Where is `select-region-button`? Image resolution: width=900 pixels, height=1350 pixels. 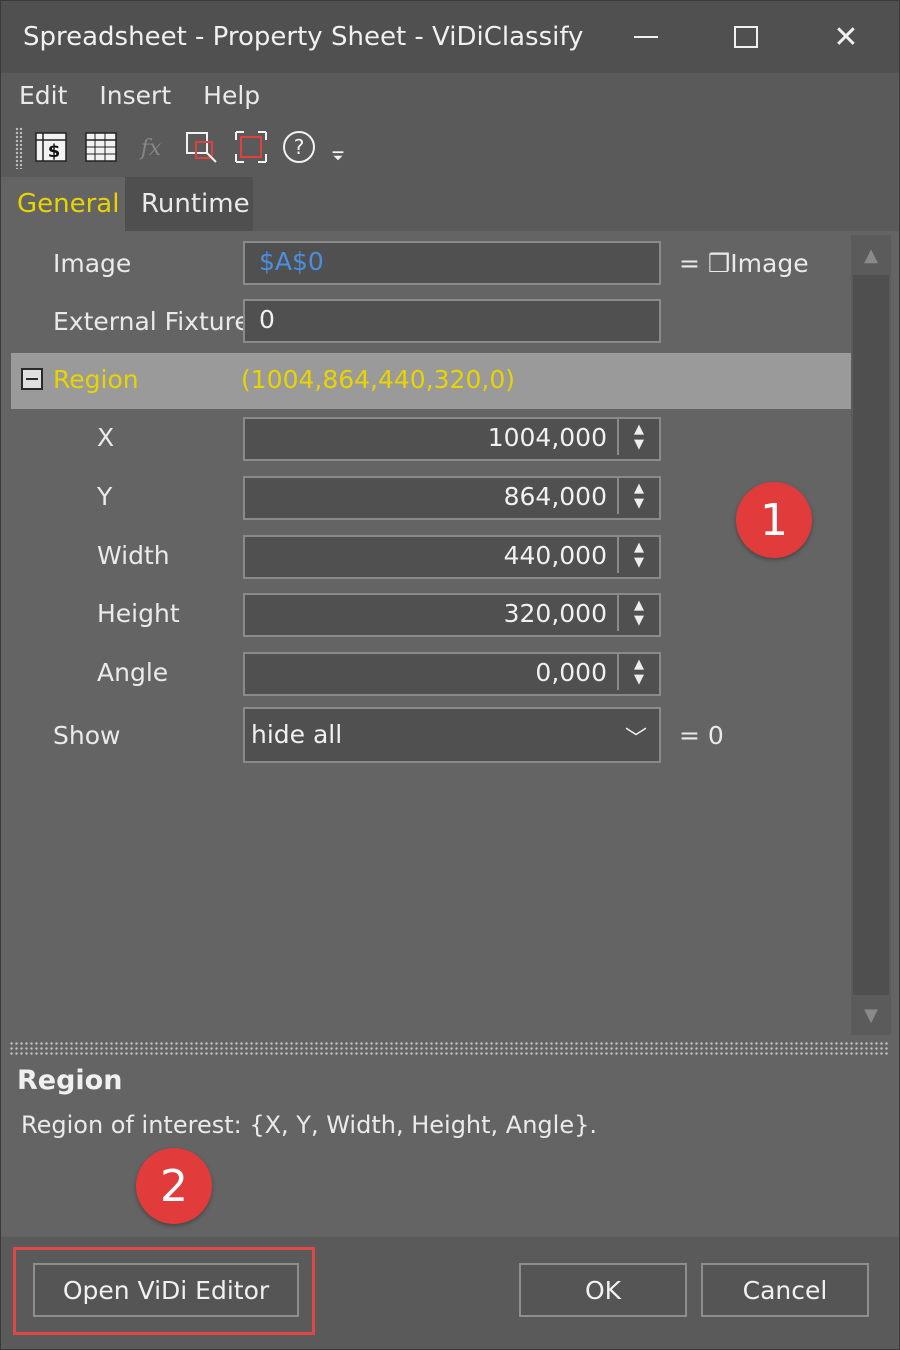
select-region-button is located at coordinates (201, 147).